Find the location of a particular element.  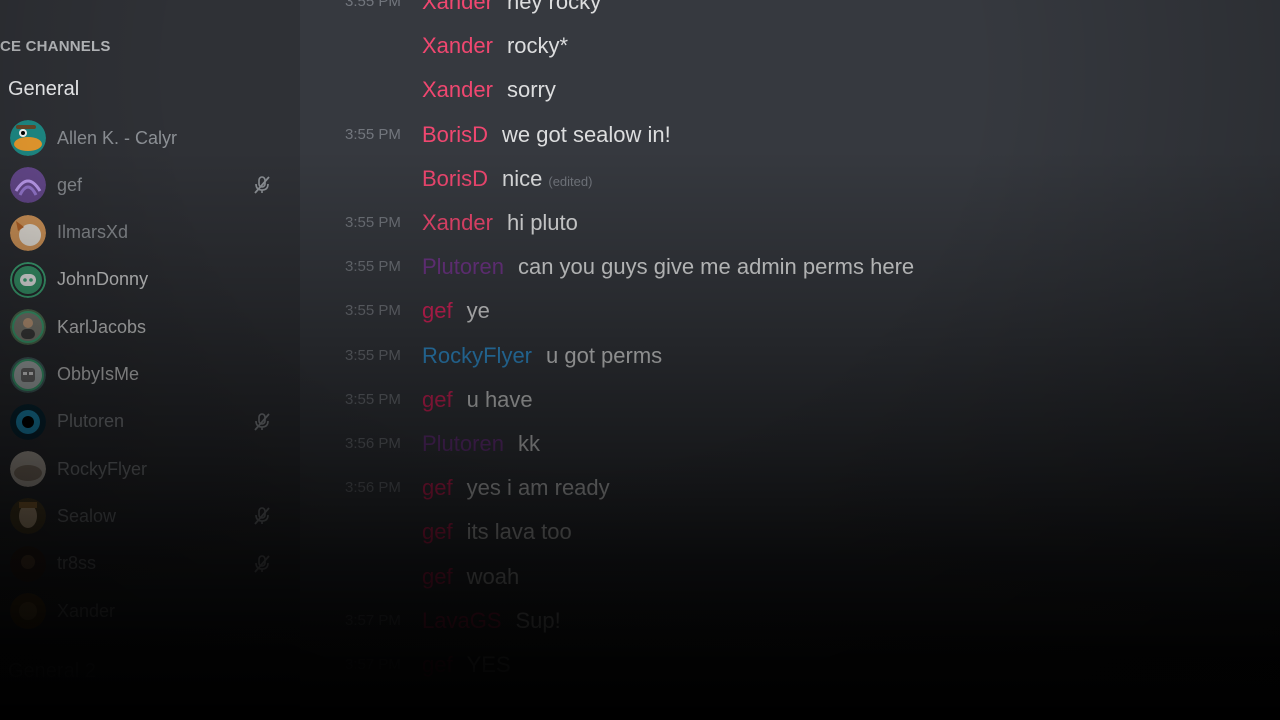

chat-message: 3:56 PM Plutoren kk is located at coordinates (790, 444).